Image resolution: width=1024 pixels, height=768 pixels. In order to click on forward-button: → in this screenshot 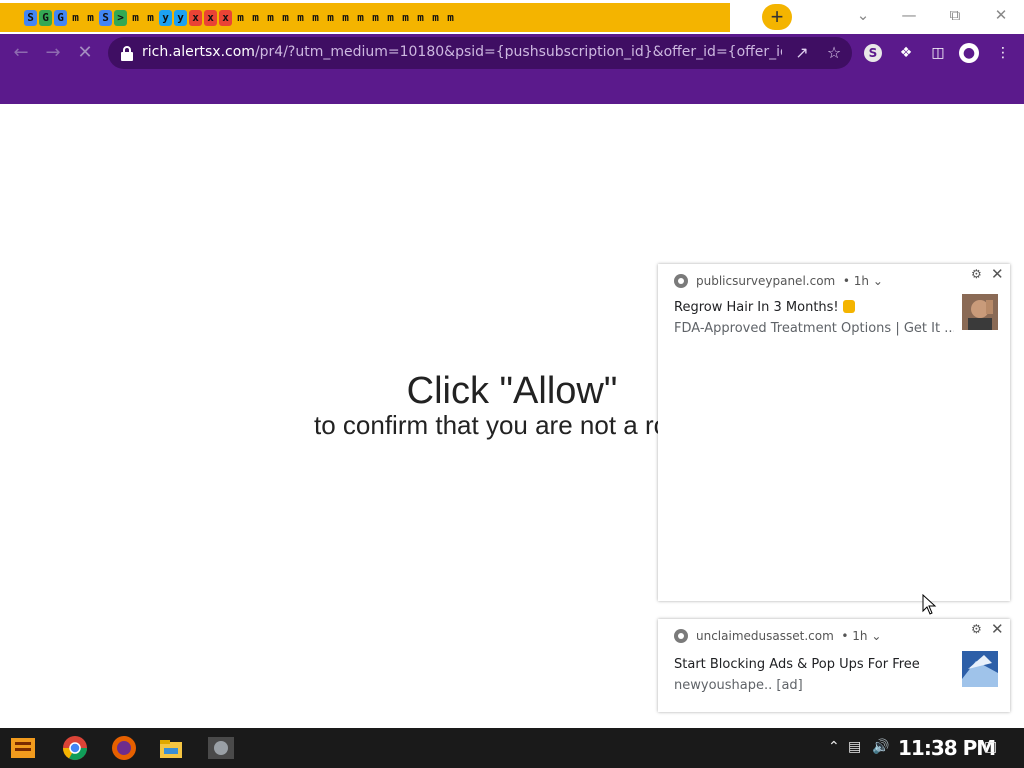, I will do `click(53, 53)`.